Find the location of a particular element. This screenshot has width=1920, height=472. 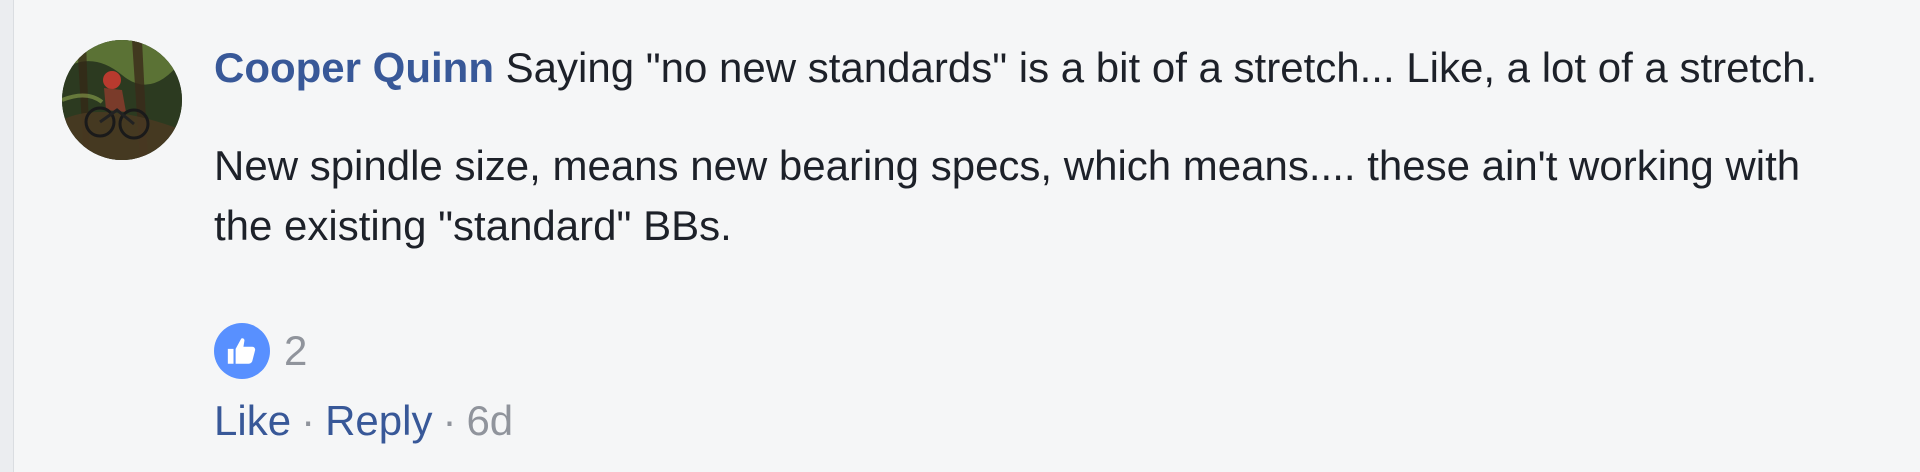

reply-button: Reply is located at coordinates (378, 420).